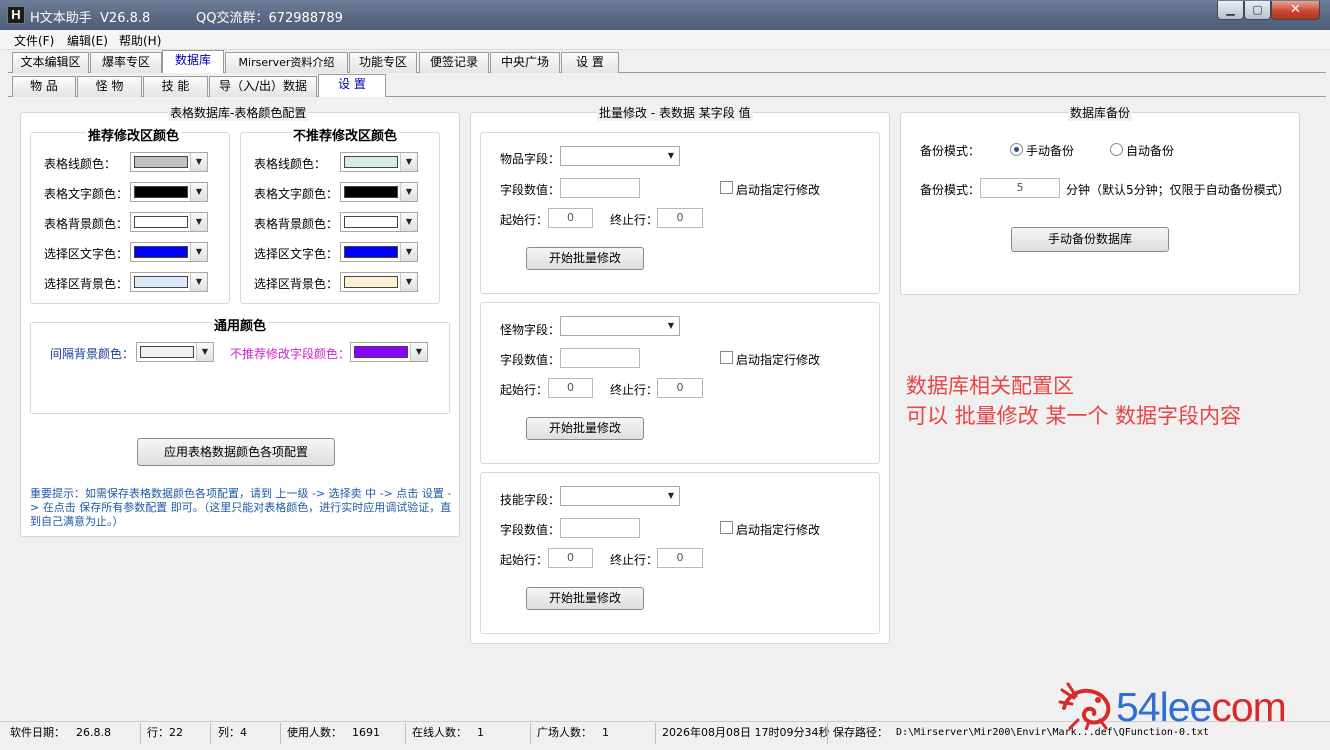 The image size is (1330, 750). What do you see at coordinates (236, 452) in the screenshot?
I see `apply-colors-button: 应用表格数据颜色各项配置` at bounding box center [236, 452].